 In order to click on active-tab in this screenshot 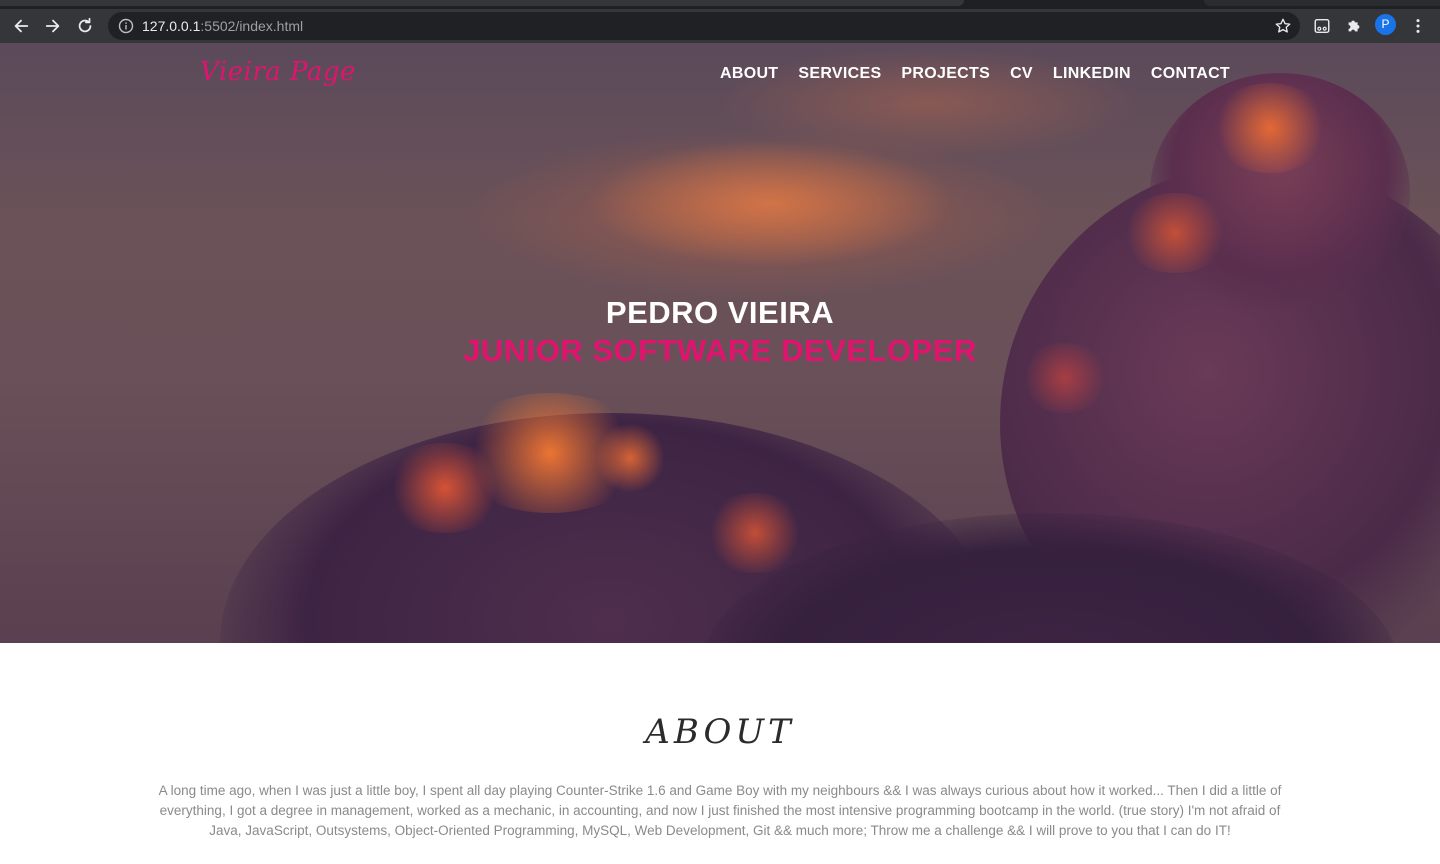, I will do `click(482, 3)`.